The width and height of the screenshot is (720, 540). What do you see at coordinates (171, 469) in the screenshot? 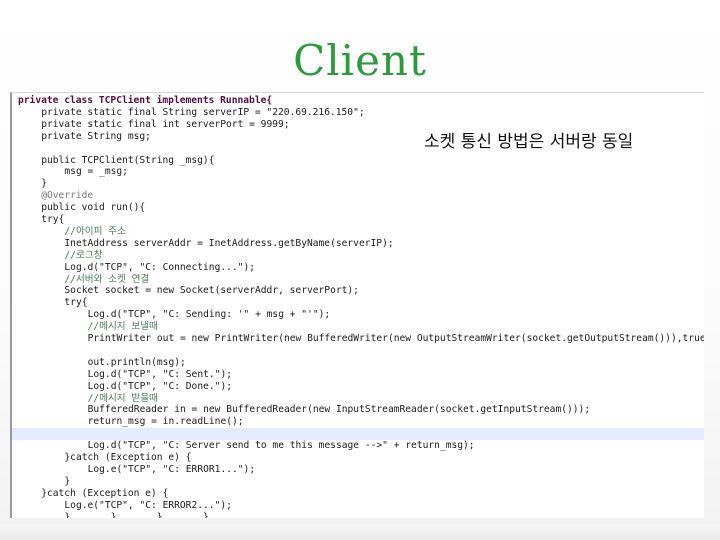
I see `code-line: Log.e("TCP", "C: ERROR1...");` at bounding box center [171, 469].